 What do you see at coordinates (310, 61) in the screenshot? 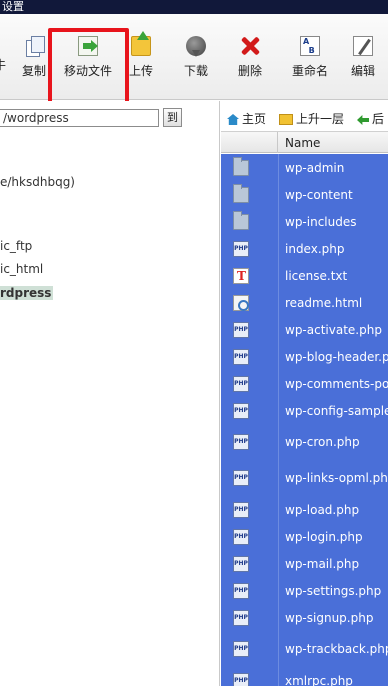
I see `rename-button: A B 重命名` at bounding box center [310, 61].